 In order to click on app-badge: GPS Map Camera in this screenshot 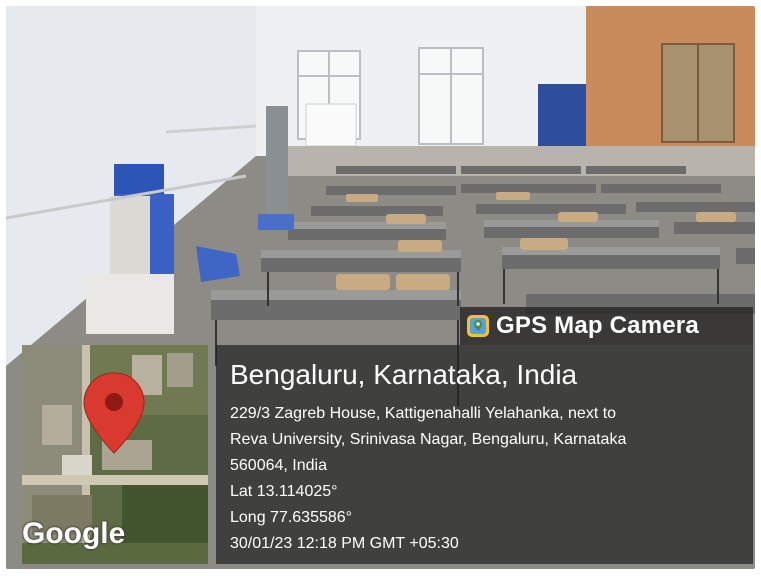, I will do `click(606, 326)`.